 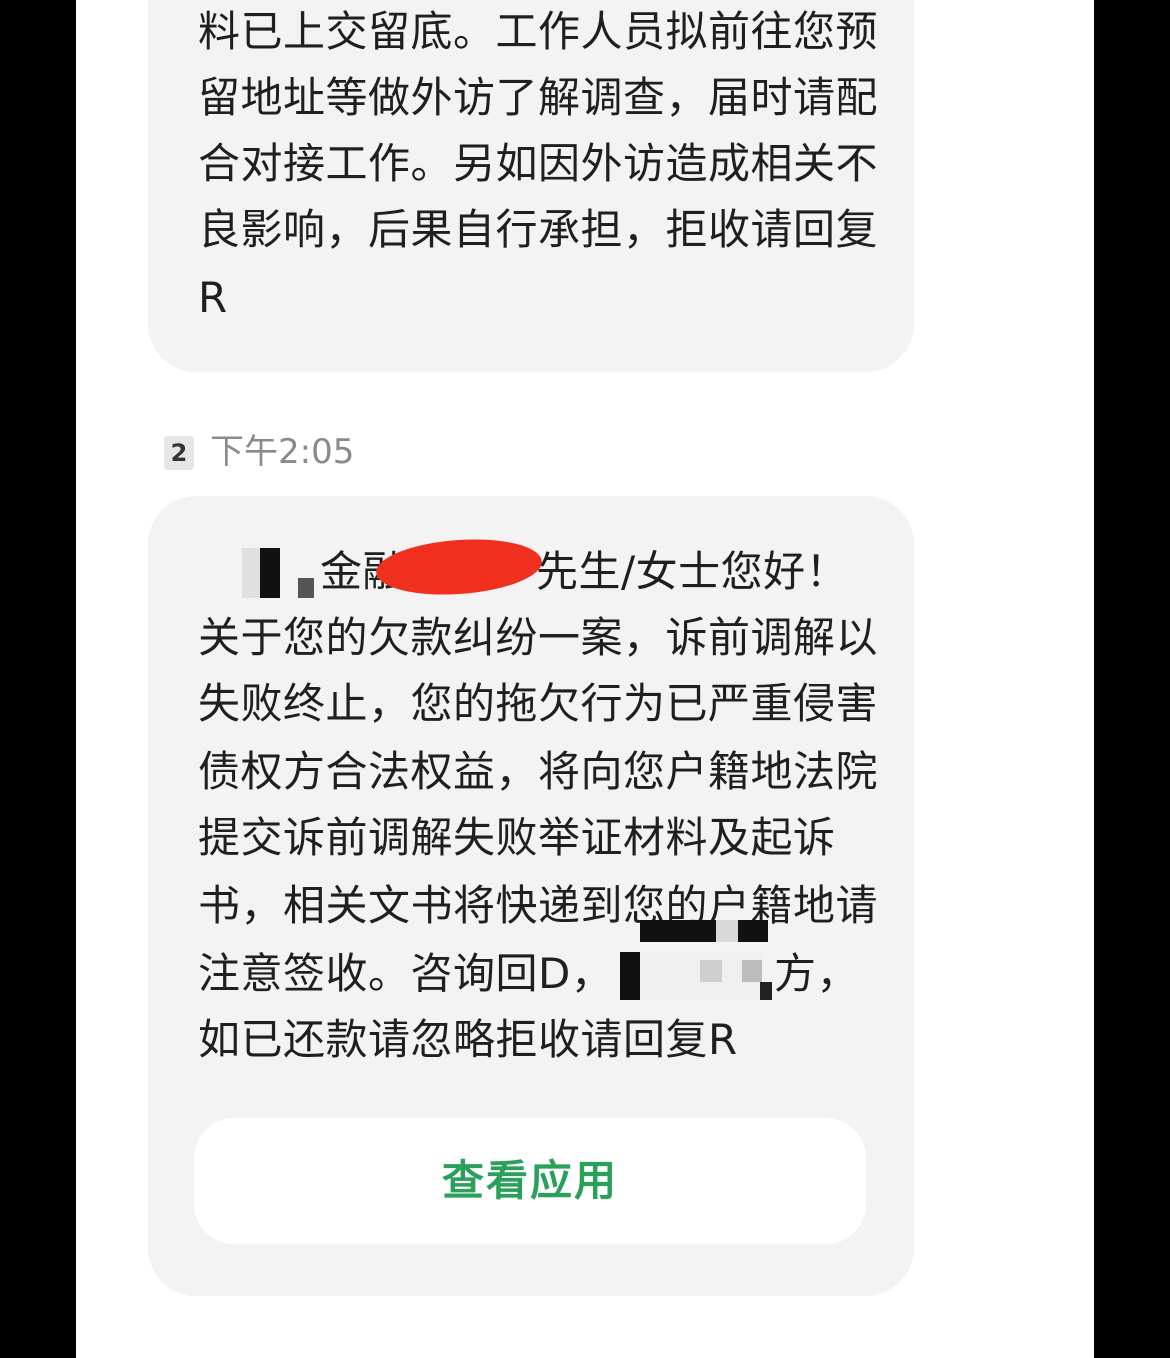 I want to click on message-2-line-1: 关于您的欠款纠纷一案，诉前调解以, so click(x=538, y=637).